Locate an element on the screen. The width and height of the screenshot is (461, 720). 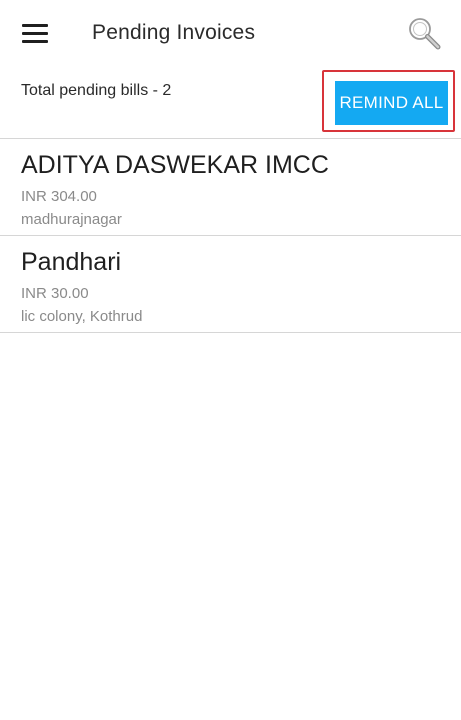
invoice-amount: INR 304.00 is located at coordinates (59, 196).